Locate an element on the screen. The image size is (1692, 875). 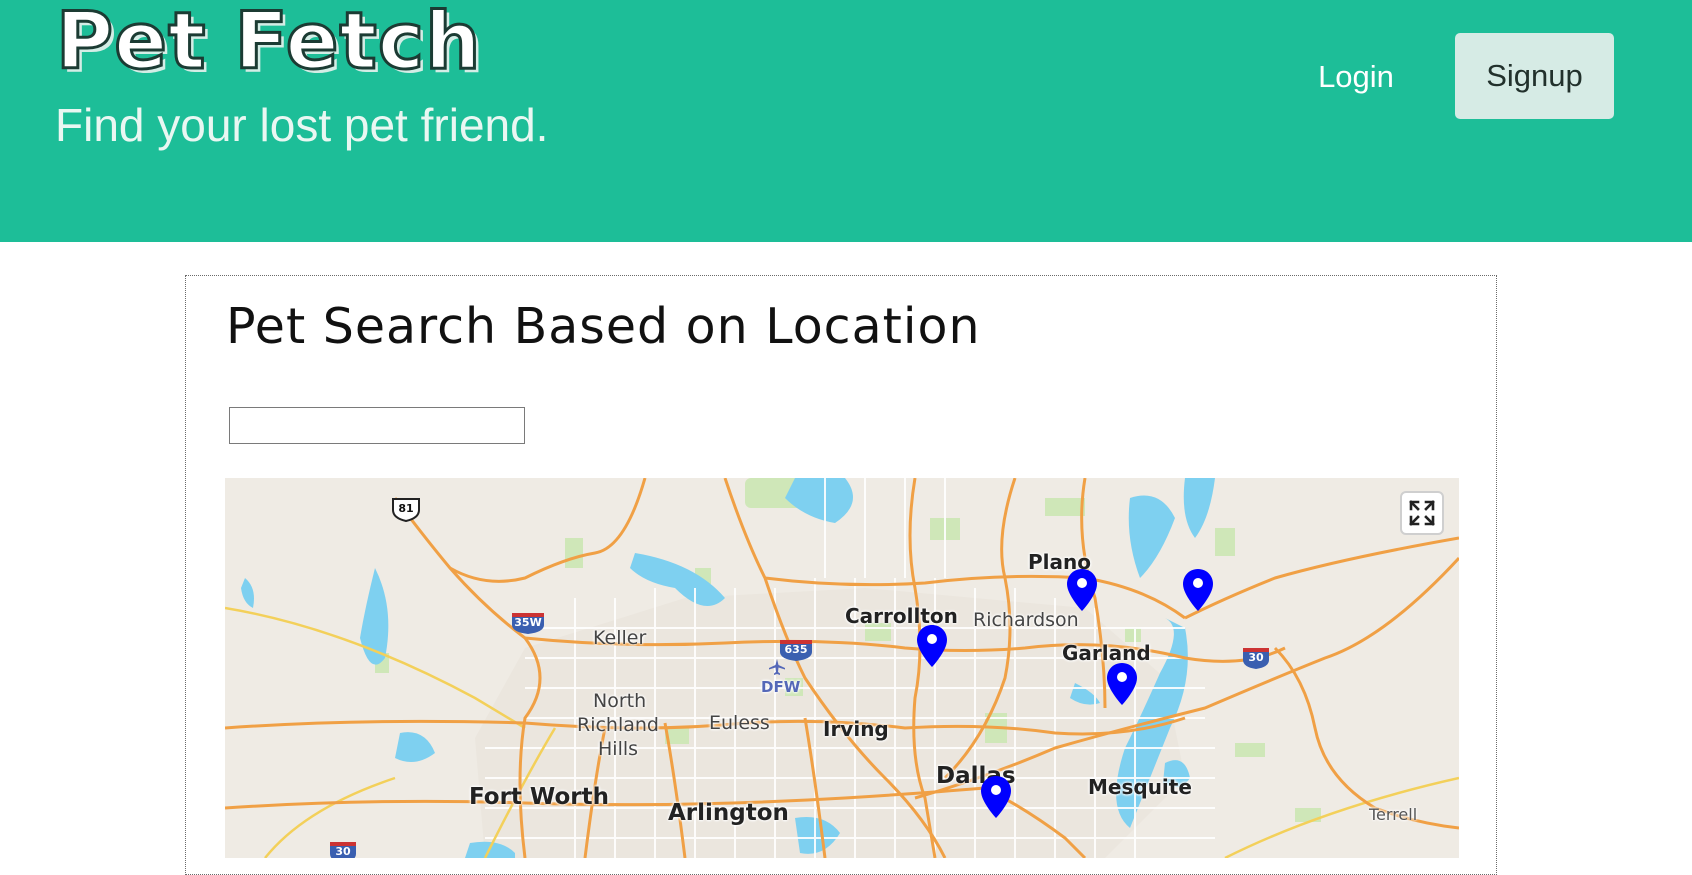
login-link: Login is located at coordinates (1356, 77).